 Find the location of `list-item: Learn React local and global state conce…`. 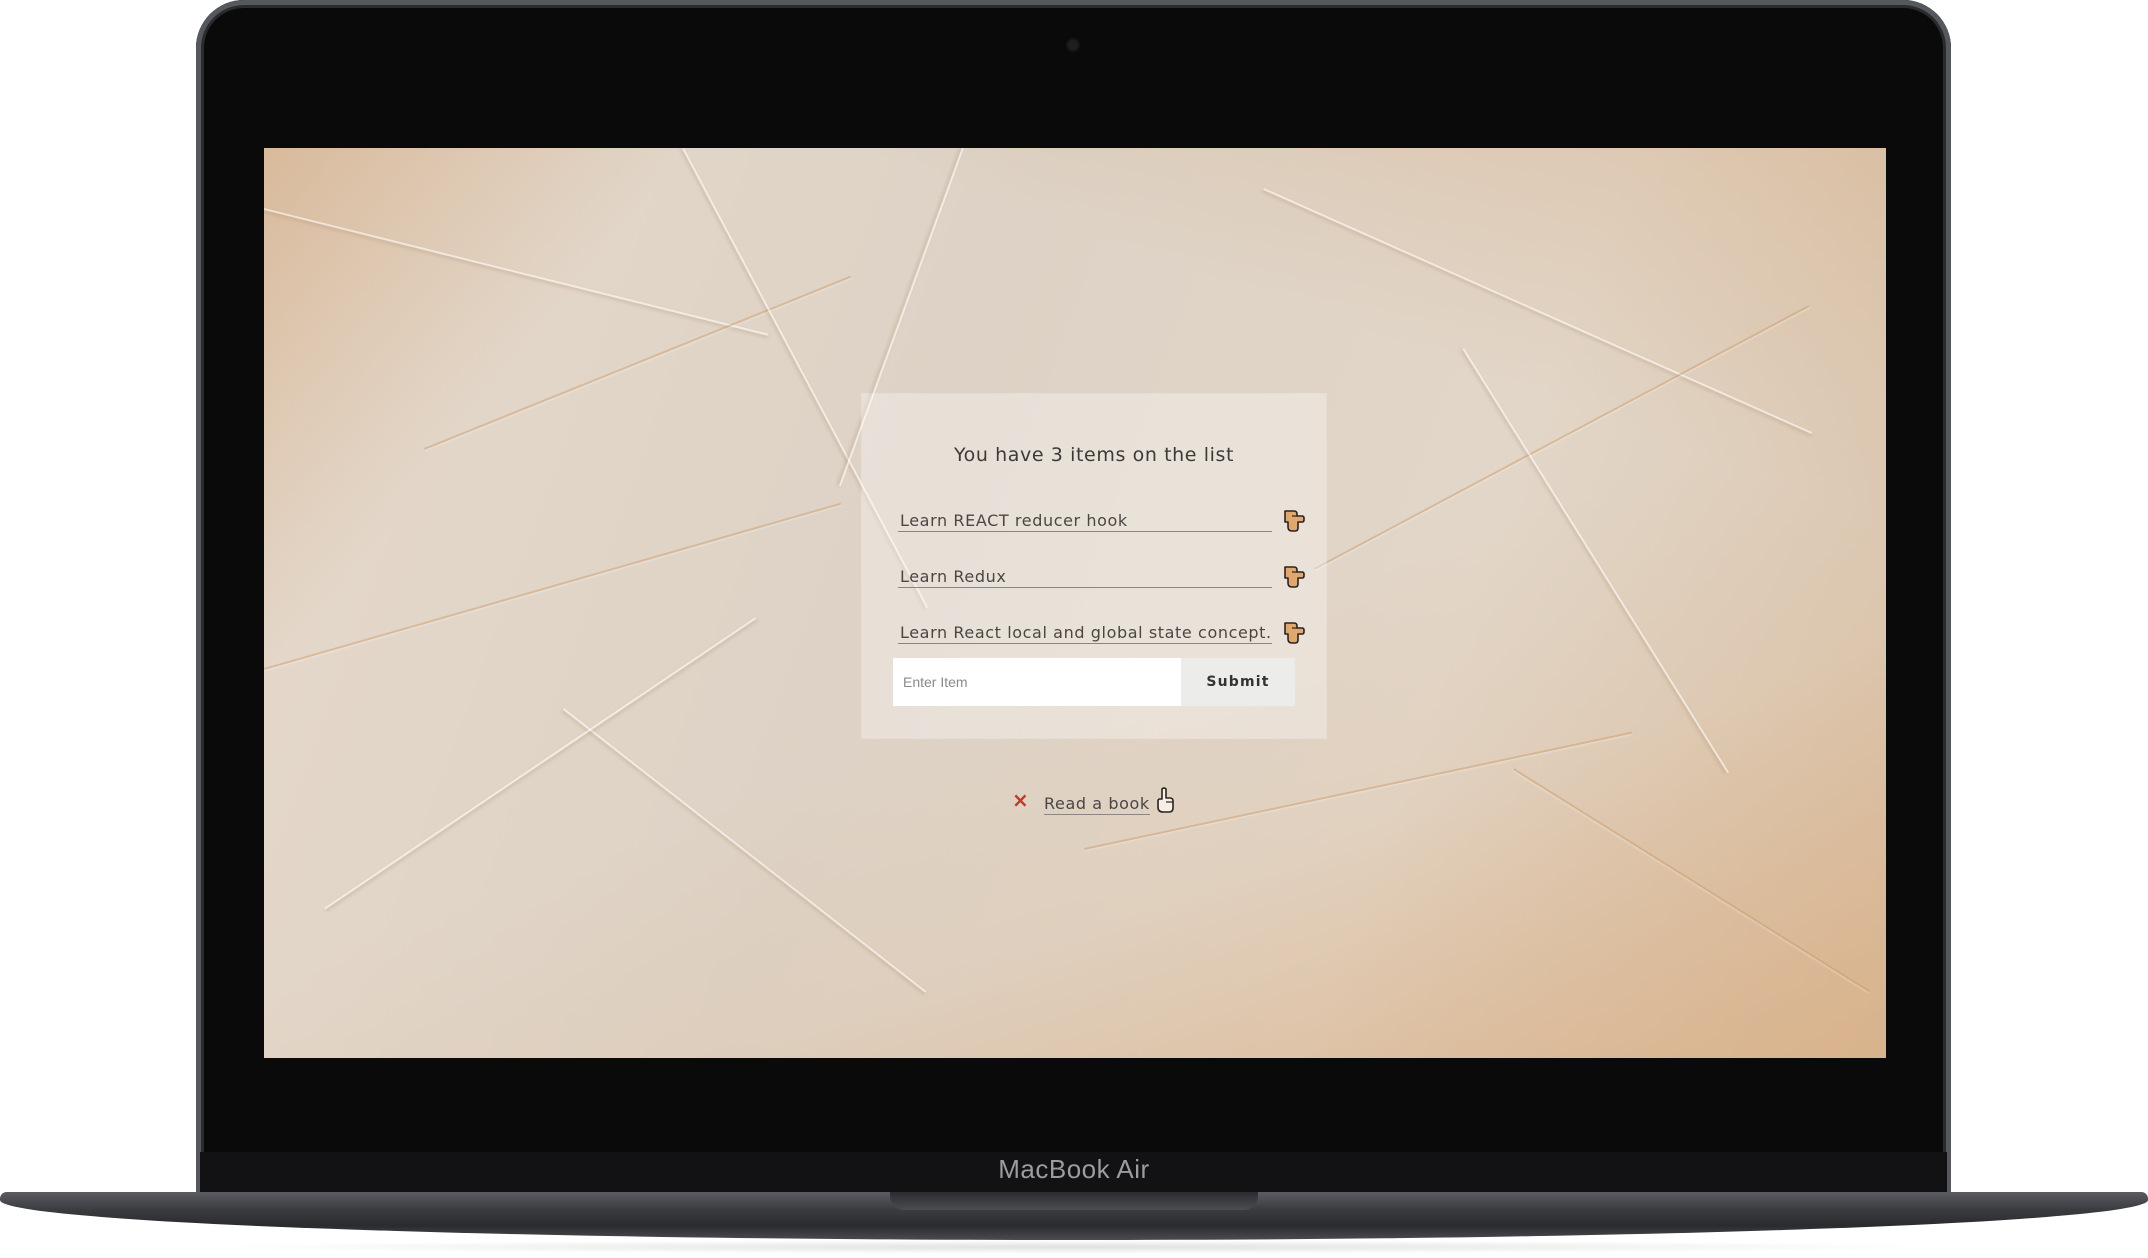

list-item: Learn React local and global state conce… is located at coordinates (1085, 629).